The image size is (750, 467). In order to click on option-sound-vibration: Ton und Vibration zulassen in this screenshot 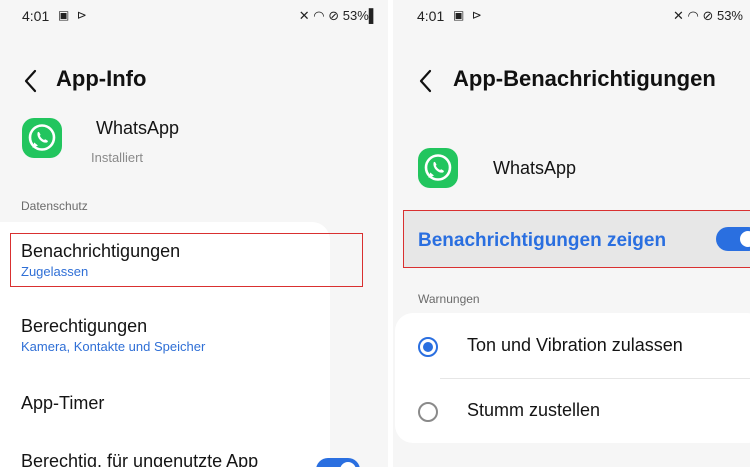, I will do `click(572, 345)`.